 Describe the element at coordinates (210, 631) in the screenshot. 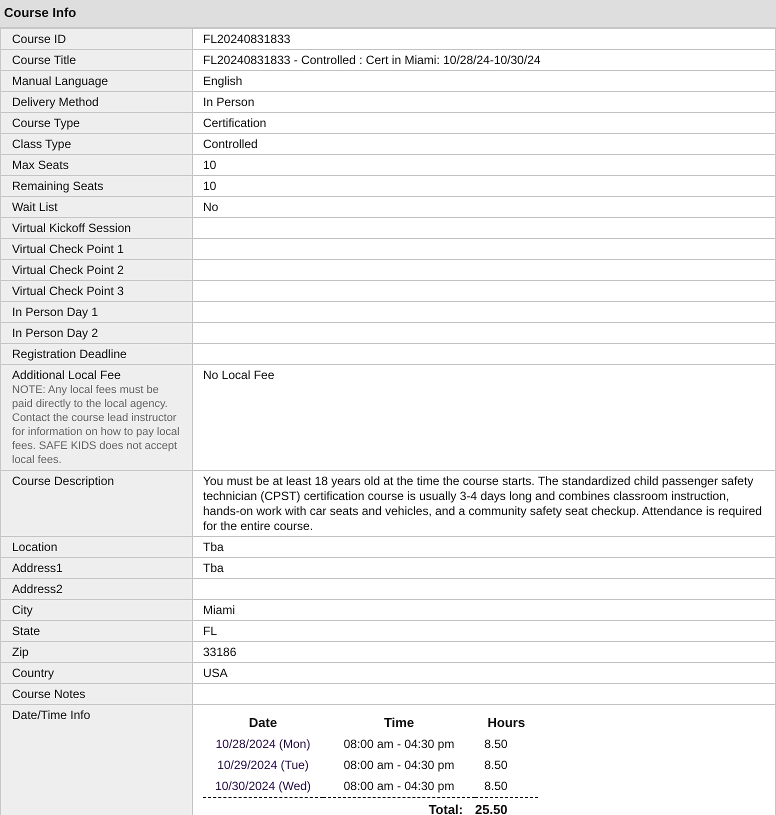

I see `field-value: FL` at that location.